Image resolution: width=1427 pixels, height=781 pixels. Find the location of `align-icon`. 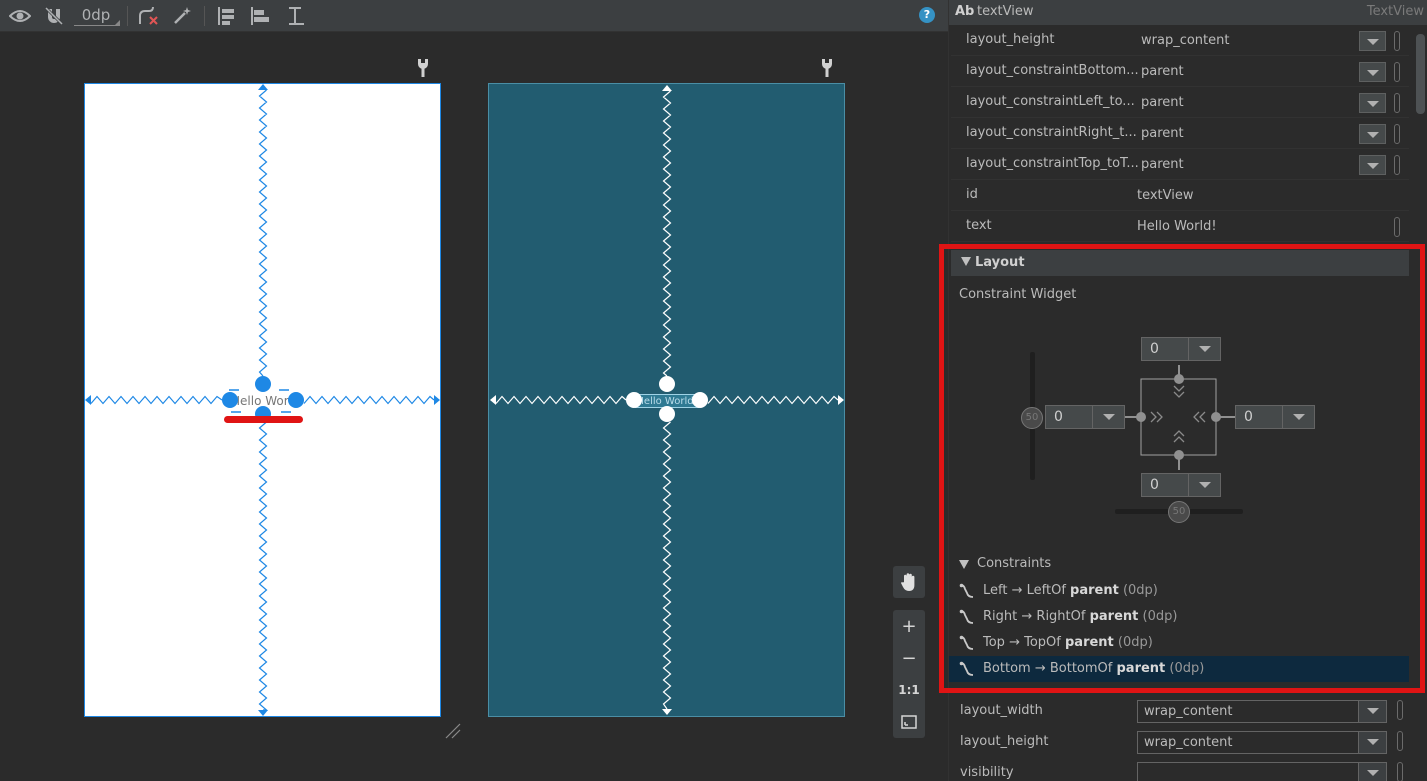

align-icon is located at coordinates (260, 16).